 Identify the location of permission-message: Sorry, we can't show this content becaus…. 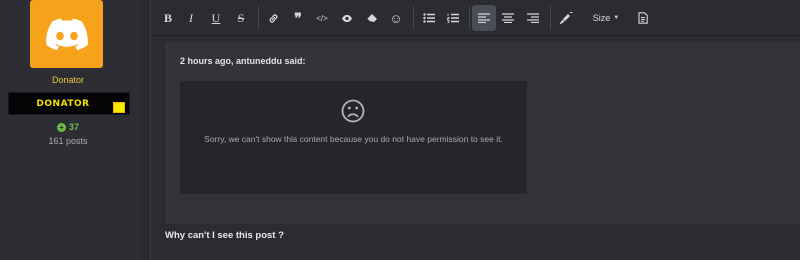
(353, 139).